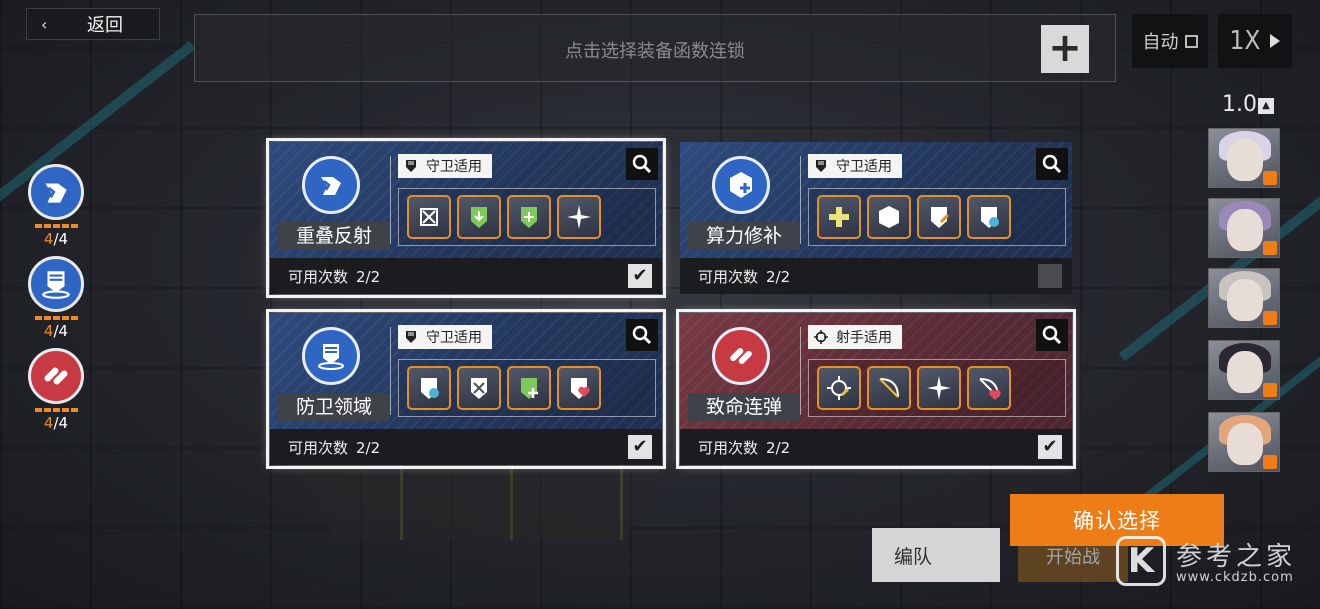 The height and width of the screenshot is (609, 1320). I want to click on shield-drop-icon, so click(429, 388).